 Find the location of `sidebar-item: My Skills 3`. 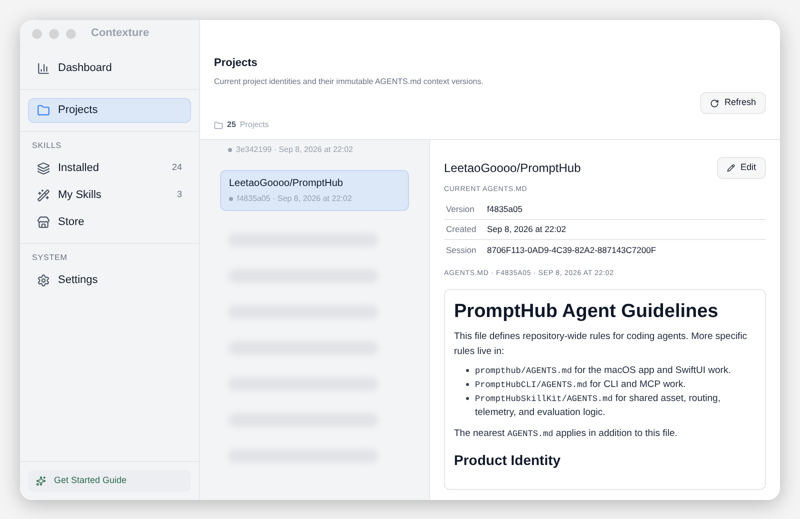

sidebar-item: My Skills 3 is located at coordinates (109, 195).